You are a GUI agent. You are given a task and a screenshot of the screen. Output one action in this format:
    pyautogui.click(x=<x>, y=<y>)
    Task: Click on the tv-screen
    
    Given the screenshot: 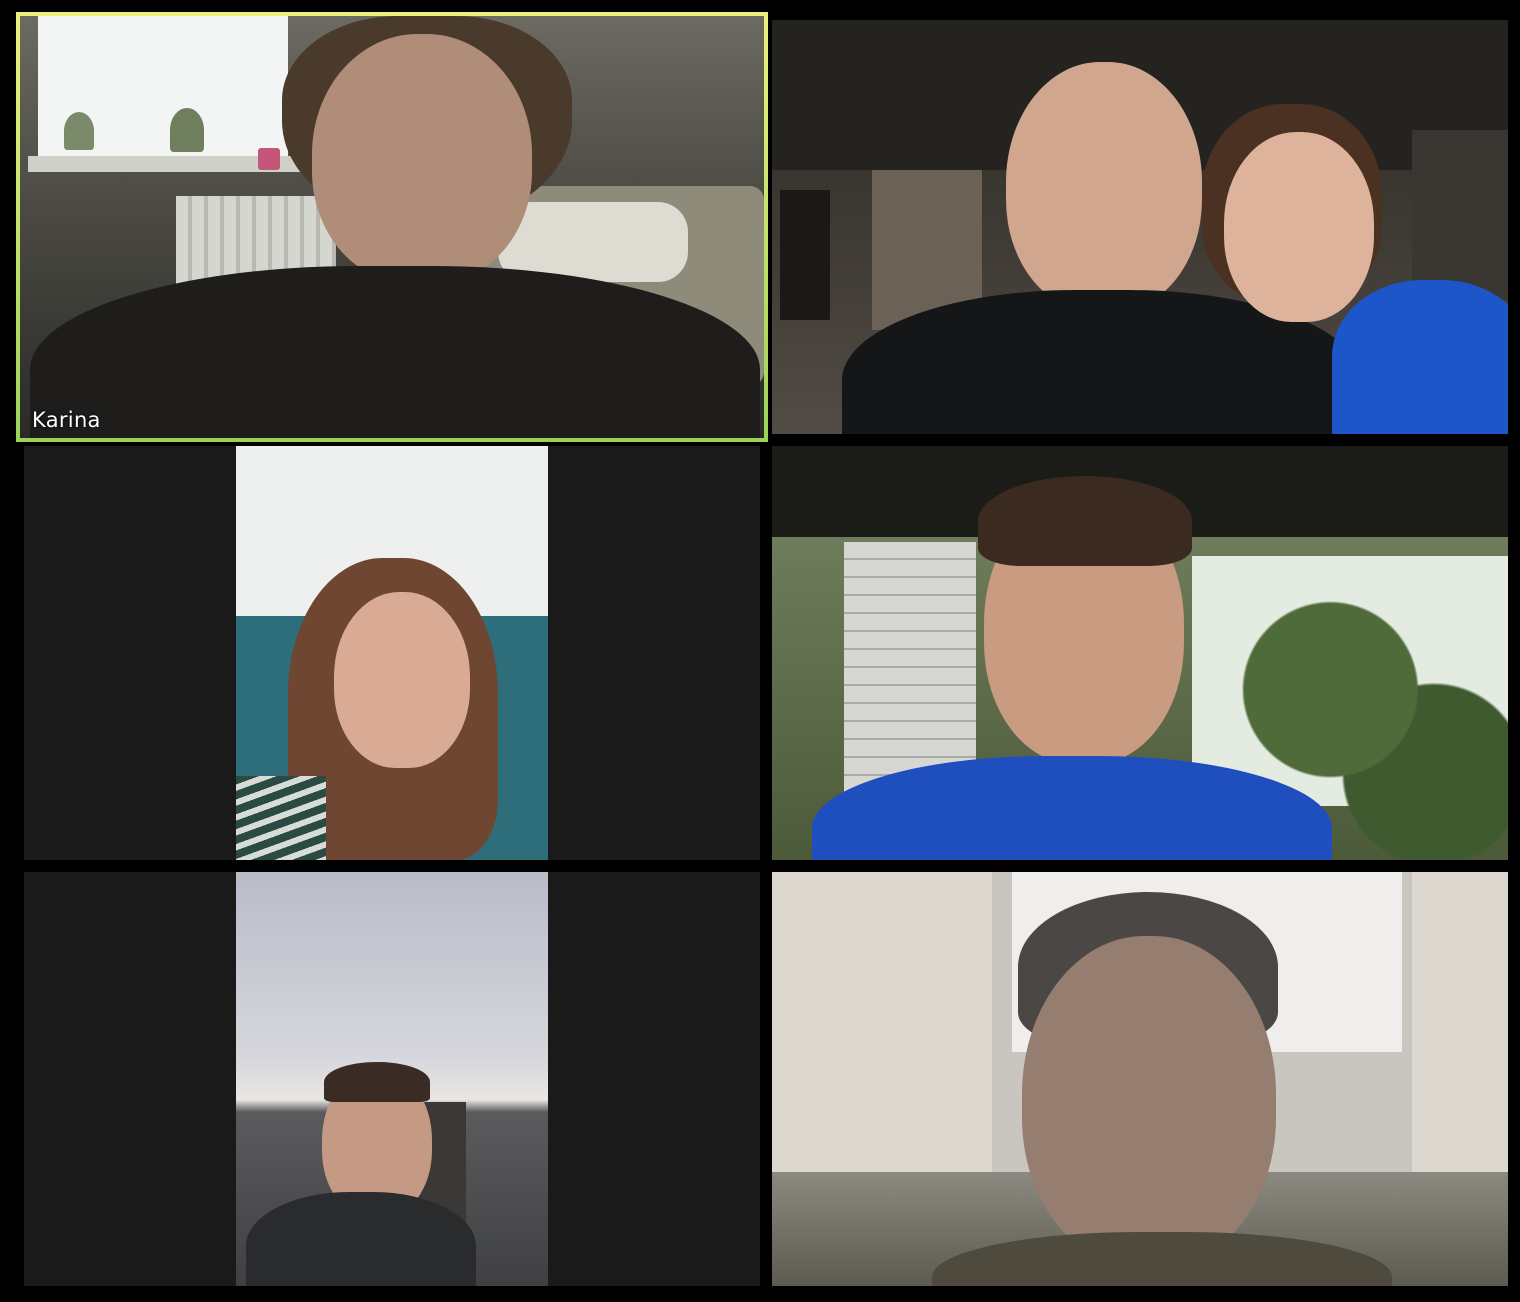 What is the action you would take?
    pyautogui.click(x=805, y=255)
    